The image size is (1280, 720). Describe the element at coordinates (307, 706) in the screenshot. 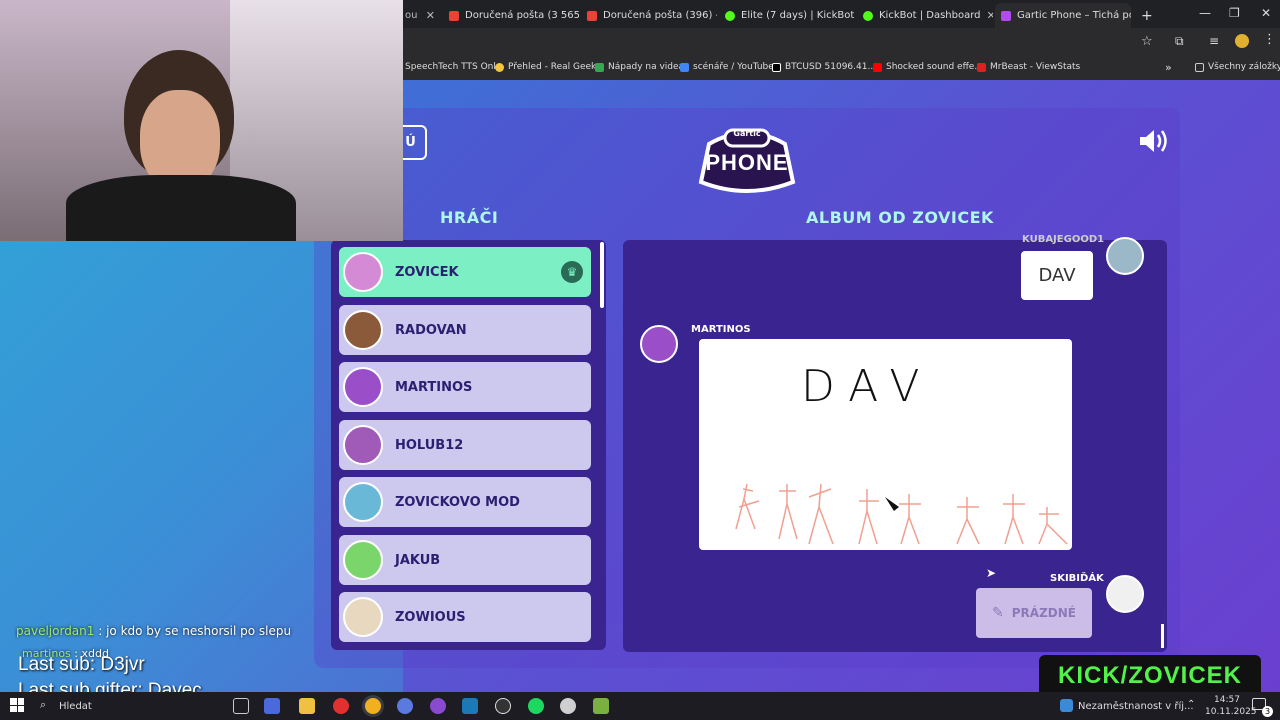

I see `file-explorer-icon` at that location.